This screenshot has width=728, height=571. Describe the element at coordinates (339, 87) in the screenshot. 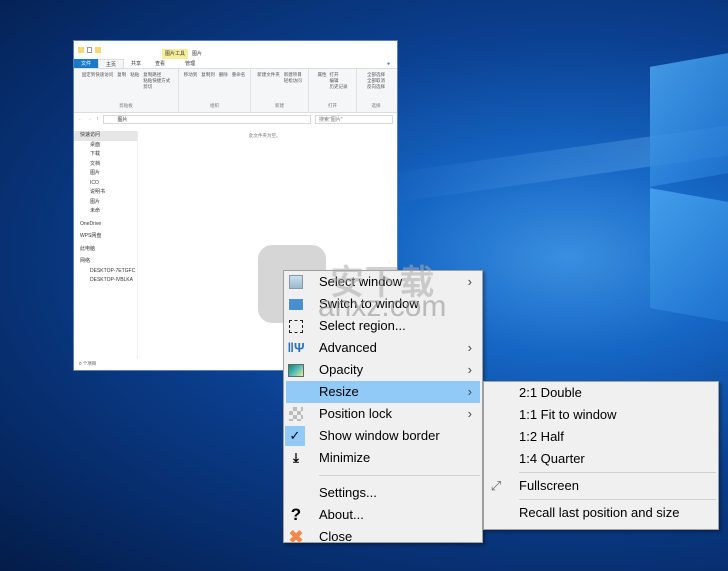

I see `history-button: 历史记录` at that location.